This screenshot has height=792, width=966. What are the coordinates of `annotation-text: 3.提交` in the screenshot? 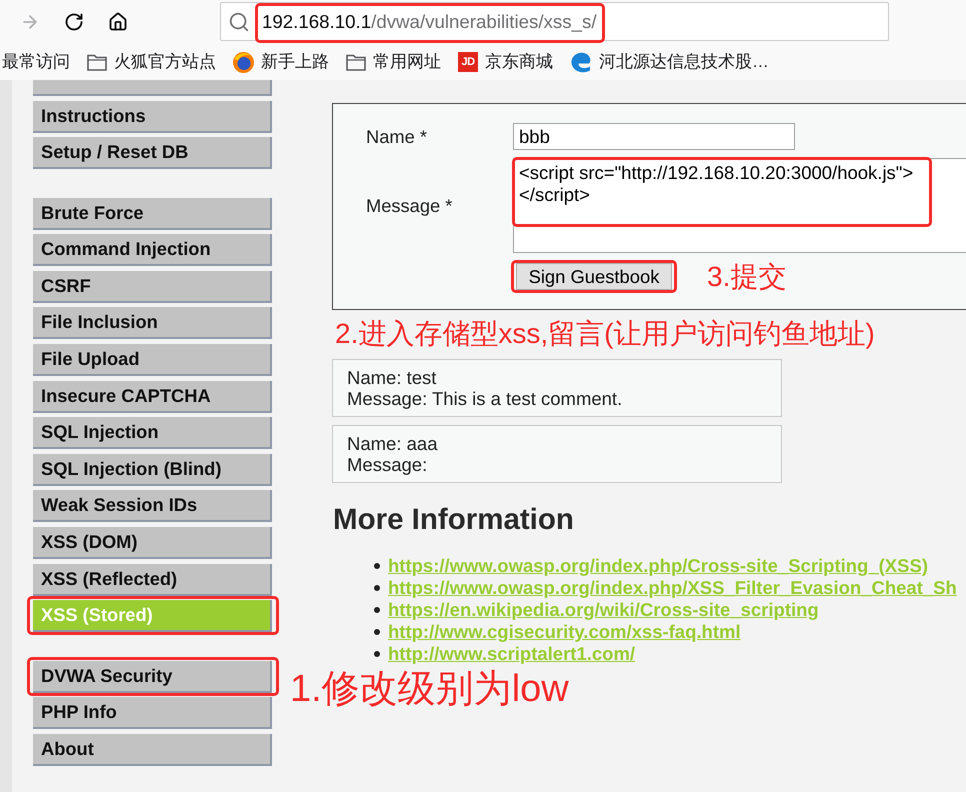 It's located at (746, 276).